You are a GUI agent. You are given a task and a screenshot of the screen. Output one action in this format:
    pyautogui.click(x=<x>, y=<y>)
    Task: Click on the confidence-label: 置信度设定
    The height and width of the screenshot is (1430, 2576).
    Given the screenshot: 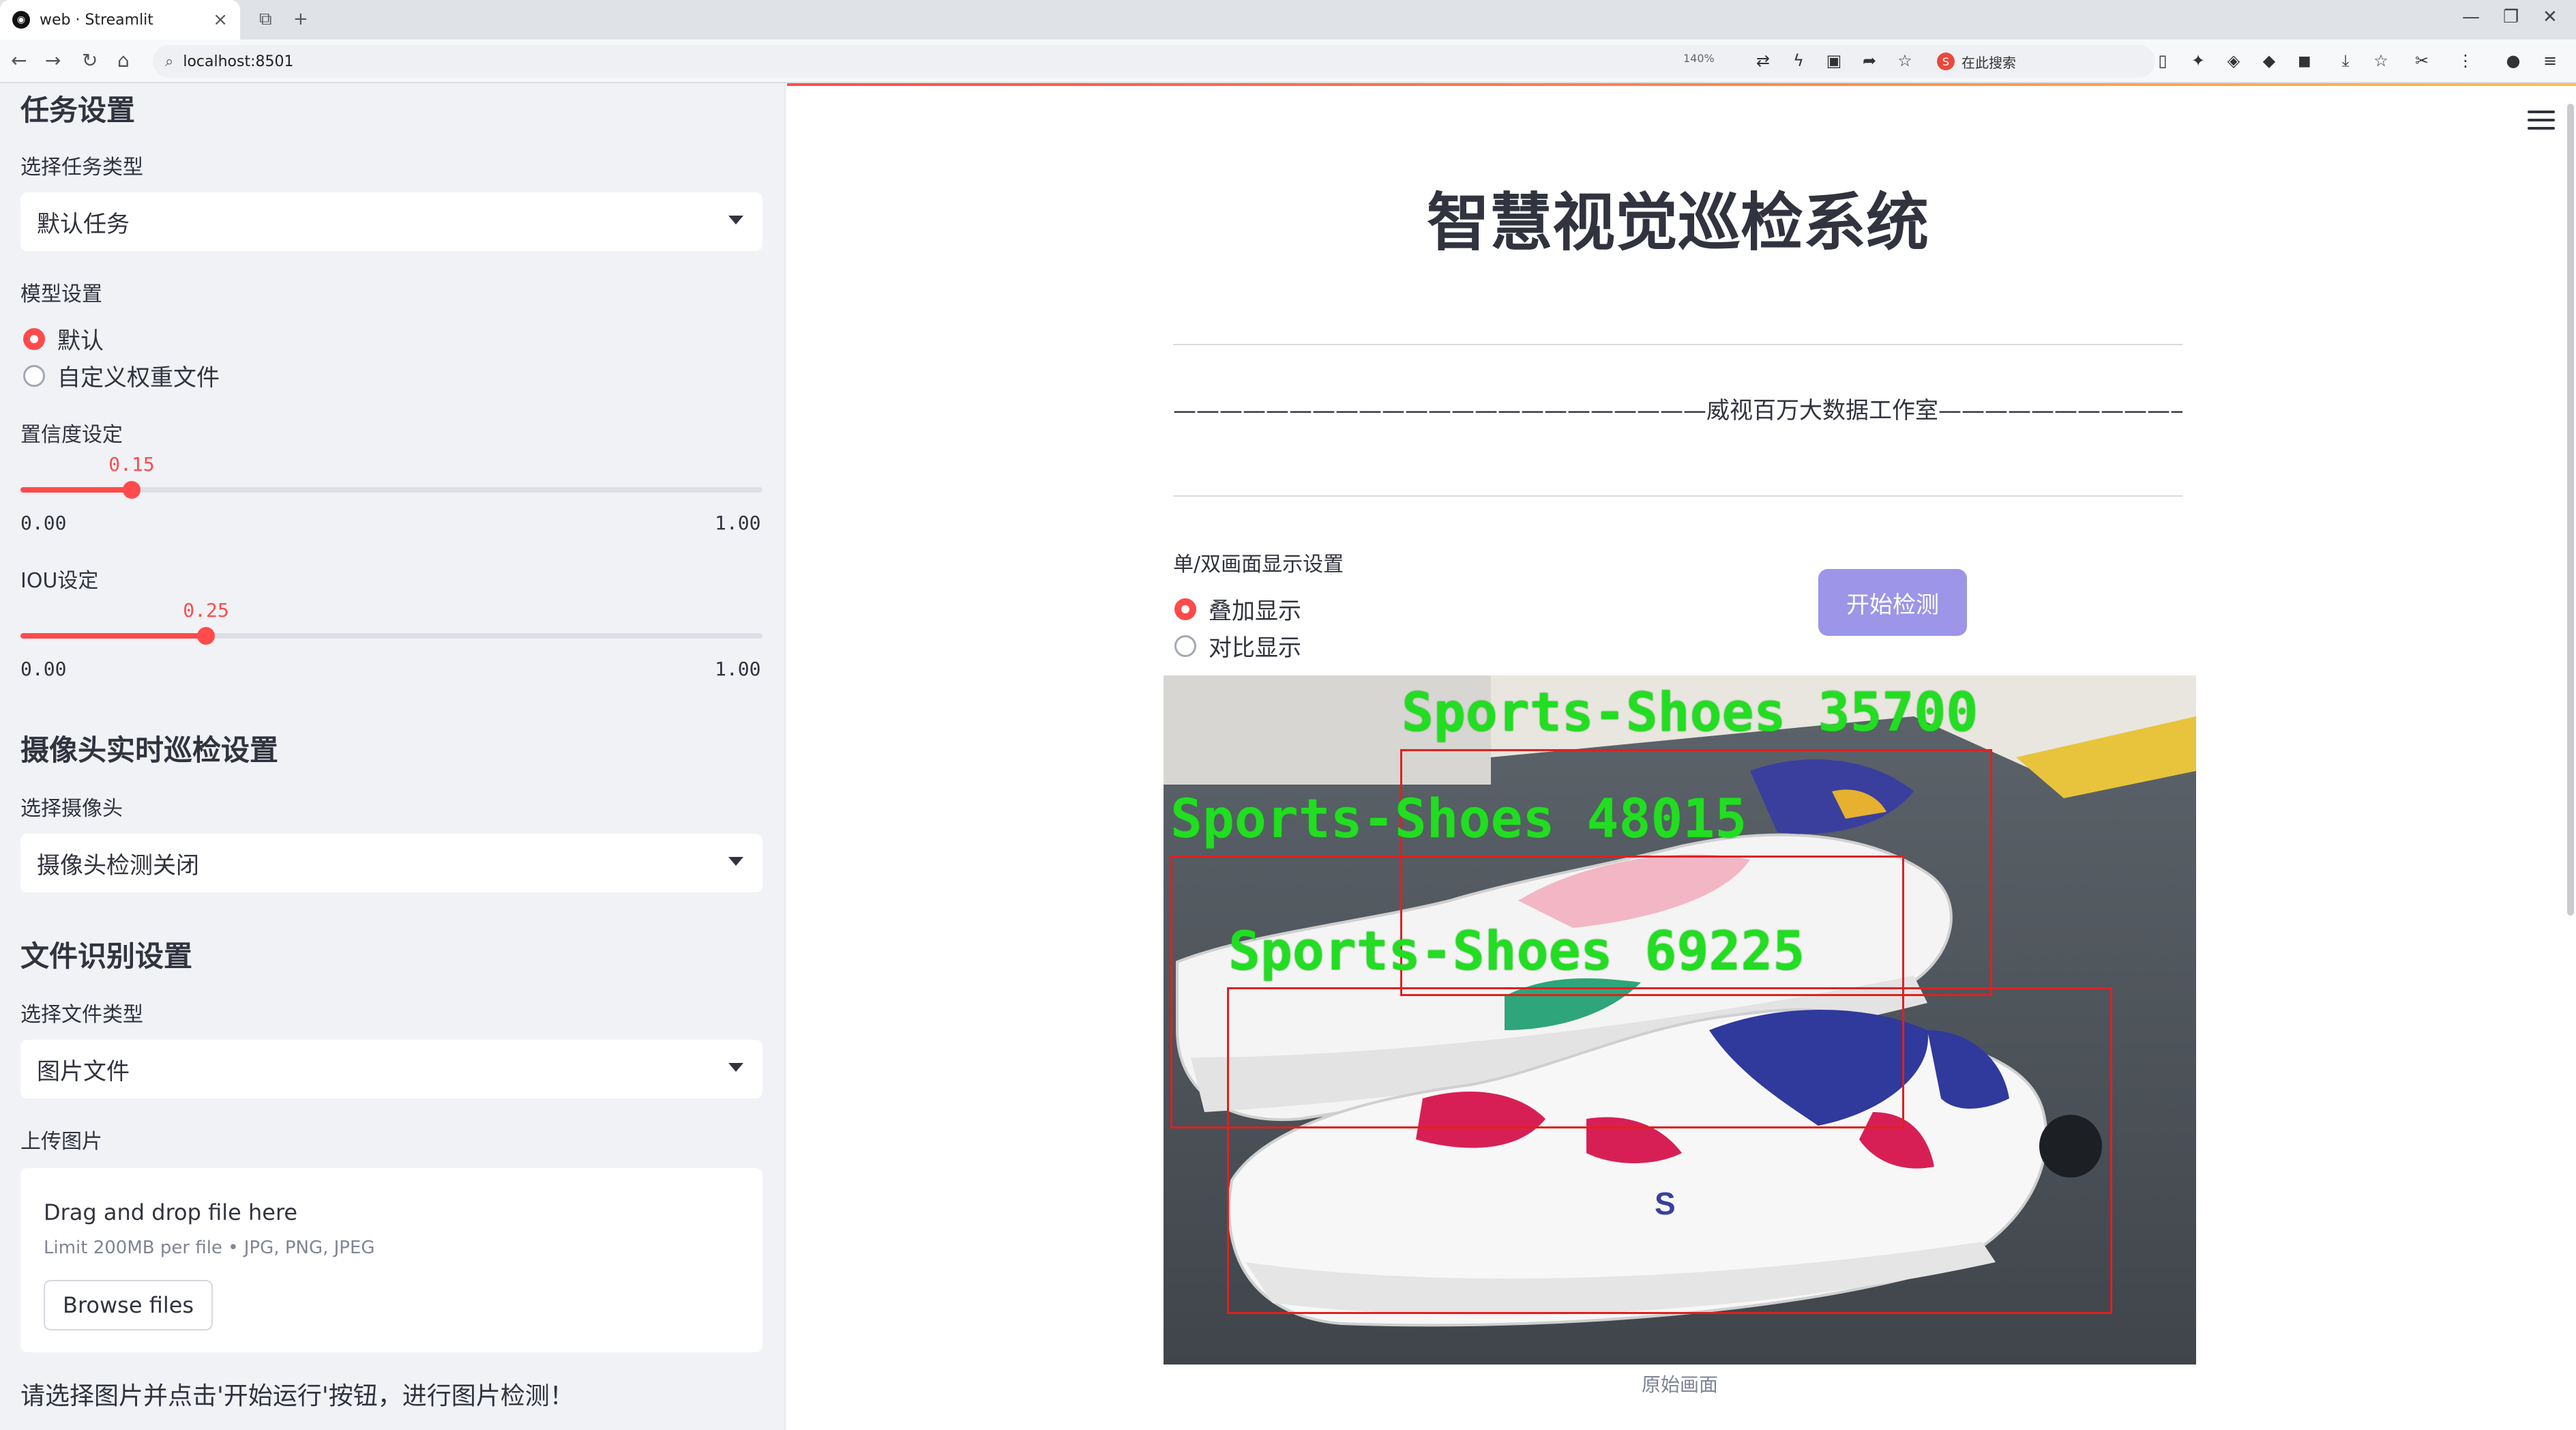 What is the action you would take?
    pyautogui.click(x=71, y=435)
    